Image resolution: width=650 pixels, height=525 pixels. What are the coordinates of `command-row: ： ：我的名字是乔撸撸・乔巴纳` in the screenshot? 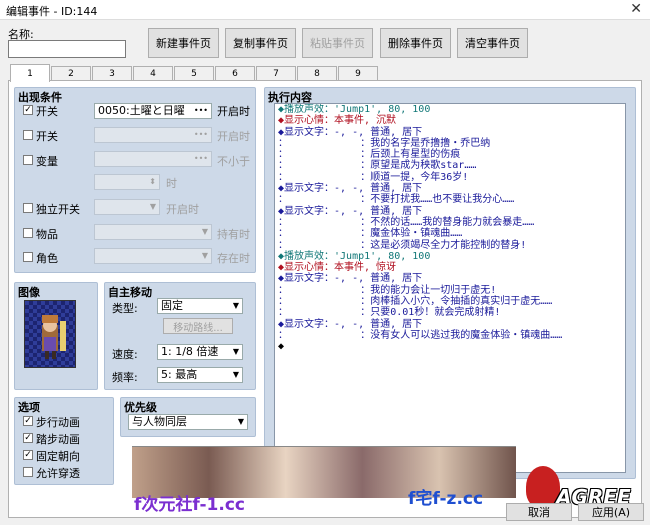 It's located at (450, 143).